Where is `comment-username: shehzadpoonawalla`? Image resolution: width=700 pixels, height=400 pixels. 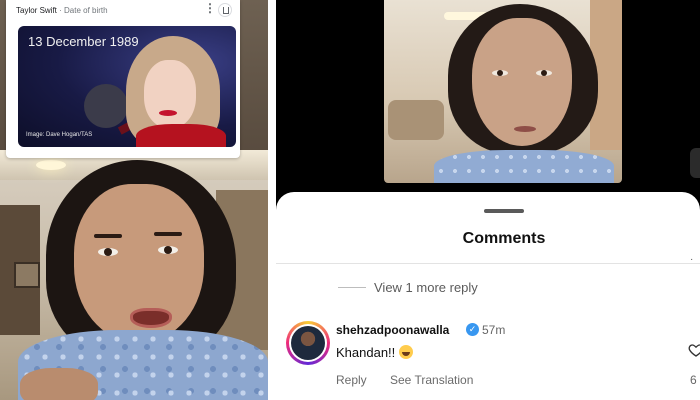 comment-username: shehzadpoonawalla is located at coordinates (392, 330).